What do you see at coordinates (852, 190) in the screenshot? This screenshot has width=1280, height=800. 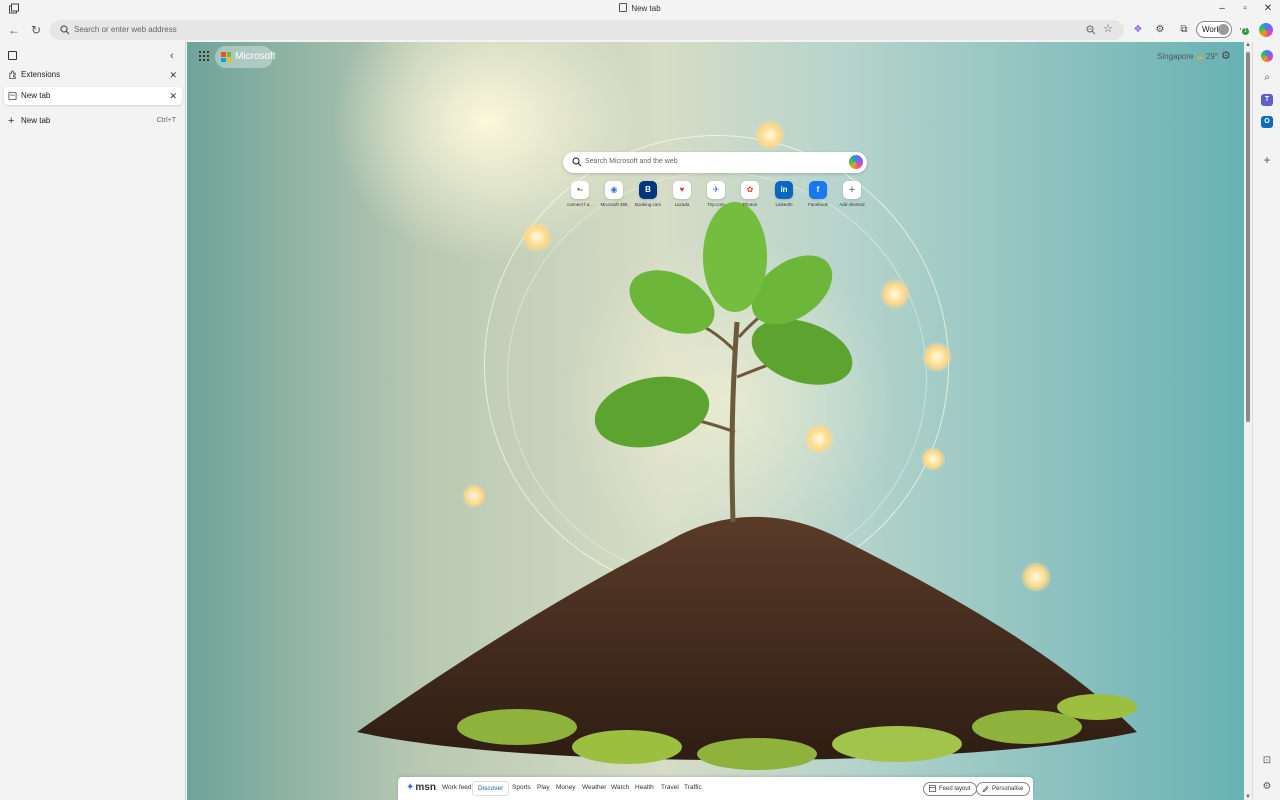 I see `add-icon: +` at bounding box center [852, 190].